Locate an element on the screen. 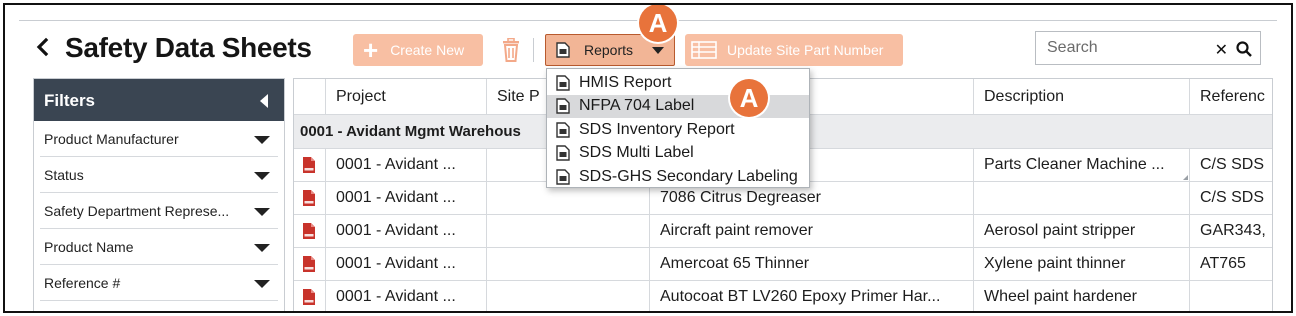 This screenshot has height=316, width=1296. menu-item-nfpa-704-label: NFPA 704 Label is located at coordinates (678, 106).